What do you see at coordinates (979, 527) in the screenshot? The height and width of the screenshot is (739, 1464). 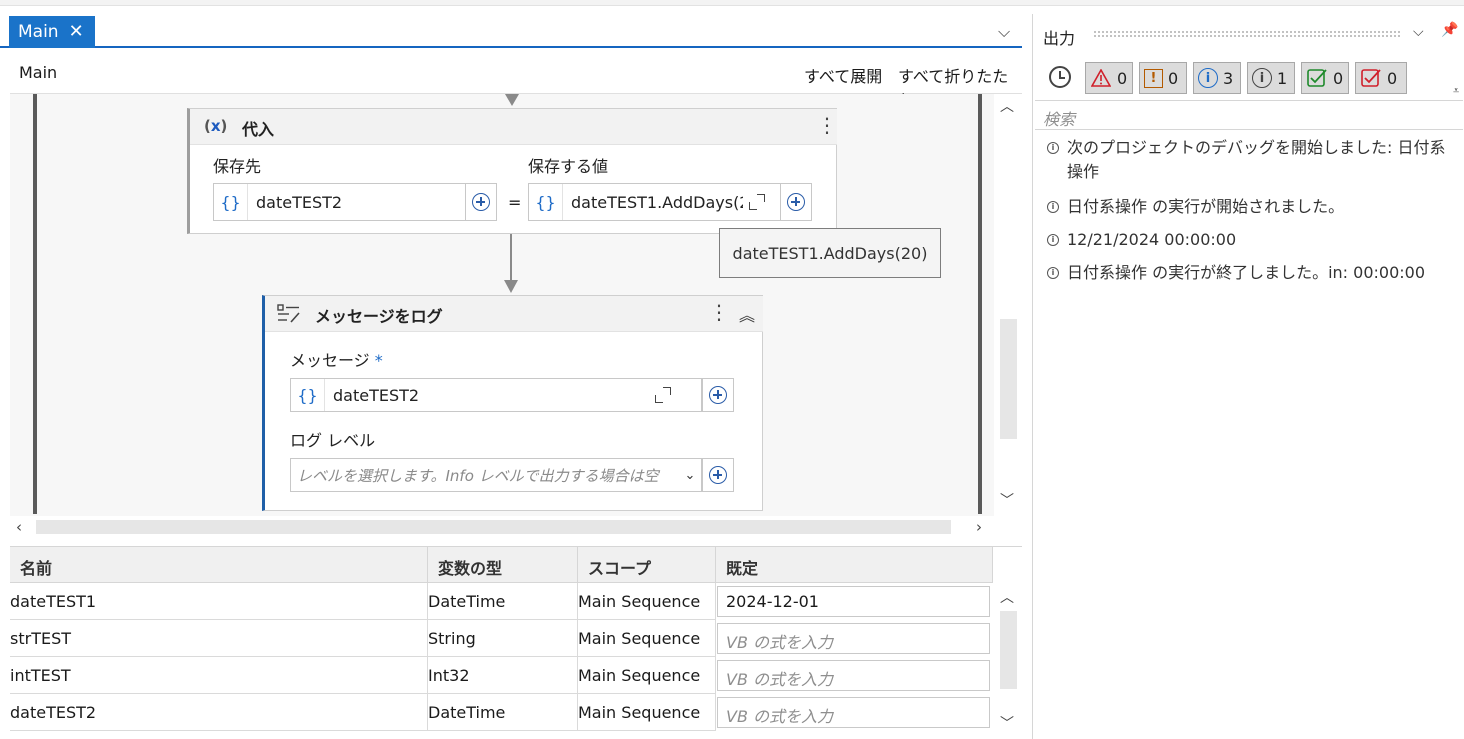 I see `scroll-right-icon: ›` at bounding box center [979, 527].